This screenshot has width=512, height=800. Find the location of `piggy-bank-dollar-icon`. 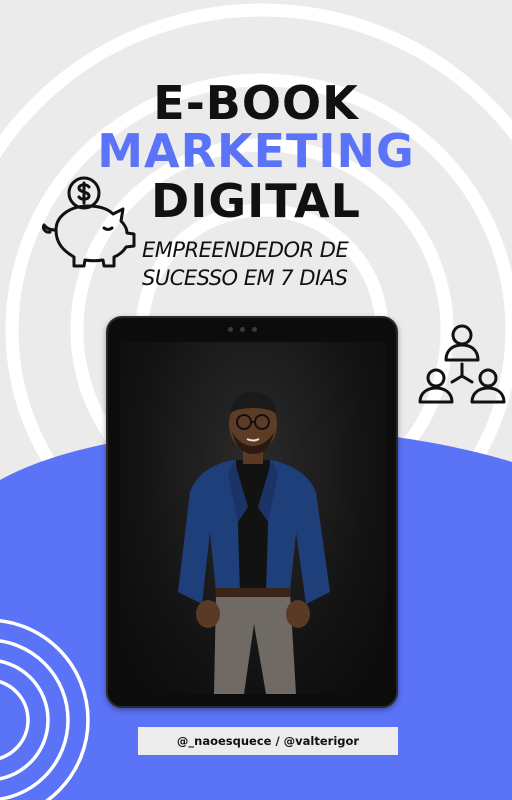

piggy-bank-dollar-icon is located at coordinates (89, 222).